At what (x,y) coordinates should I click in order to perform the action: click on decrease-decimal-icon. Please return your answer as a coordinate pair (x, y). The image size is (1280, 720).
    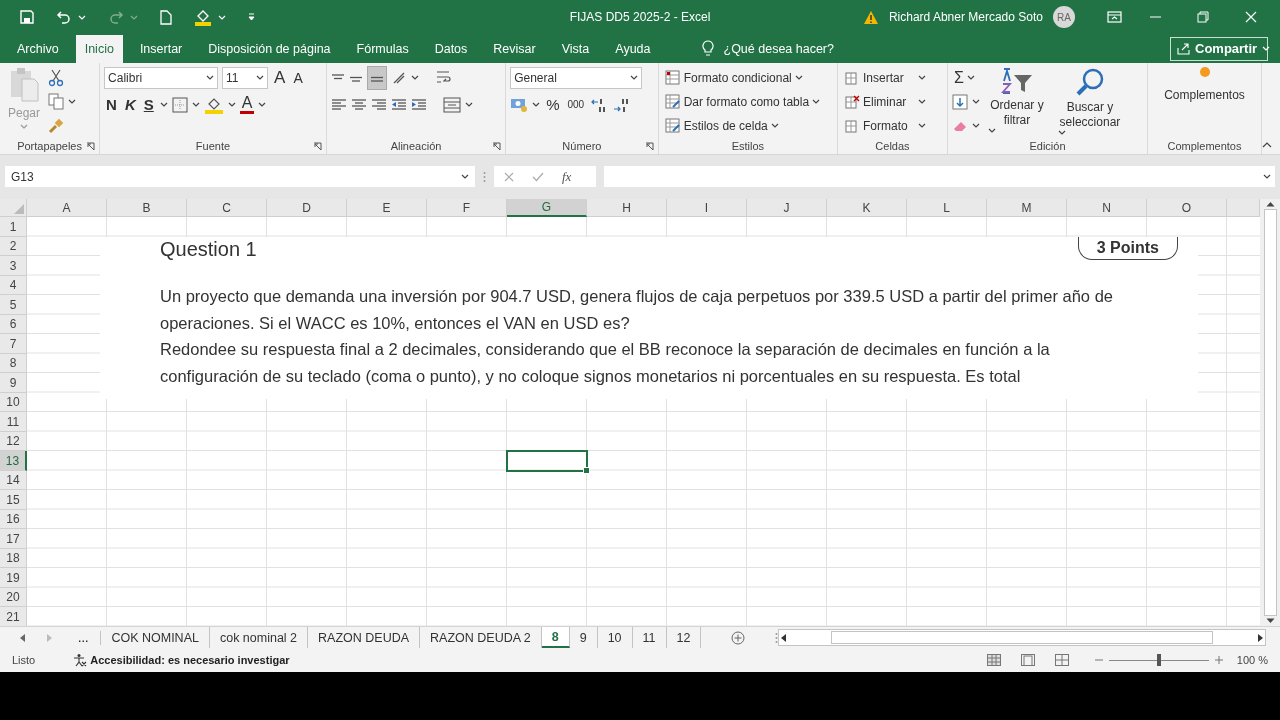
    Looking at the image, I should click on (621, 104).